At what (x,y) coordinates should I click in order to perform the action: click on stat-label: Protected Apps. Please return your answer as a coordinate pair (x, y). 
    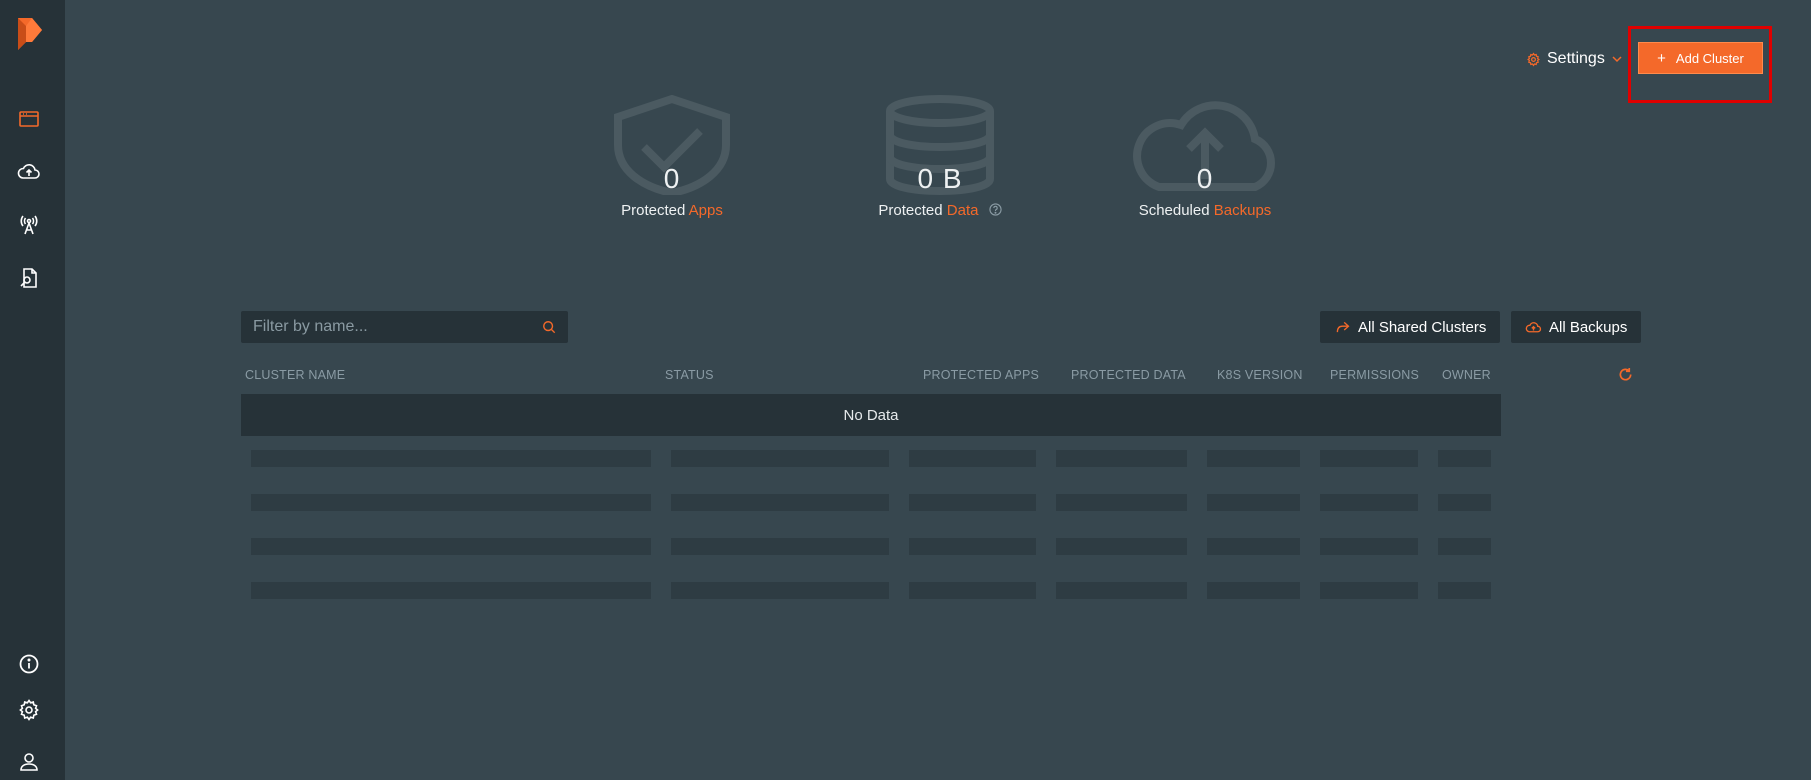
    Looking at the image, I should click on (672, 210).